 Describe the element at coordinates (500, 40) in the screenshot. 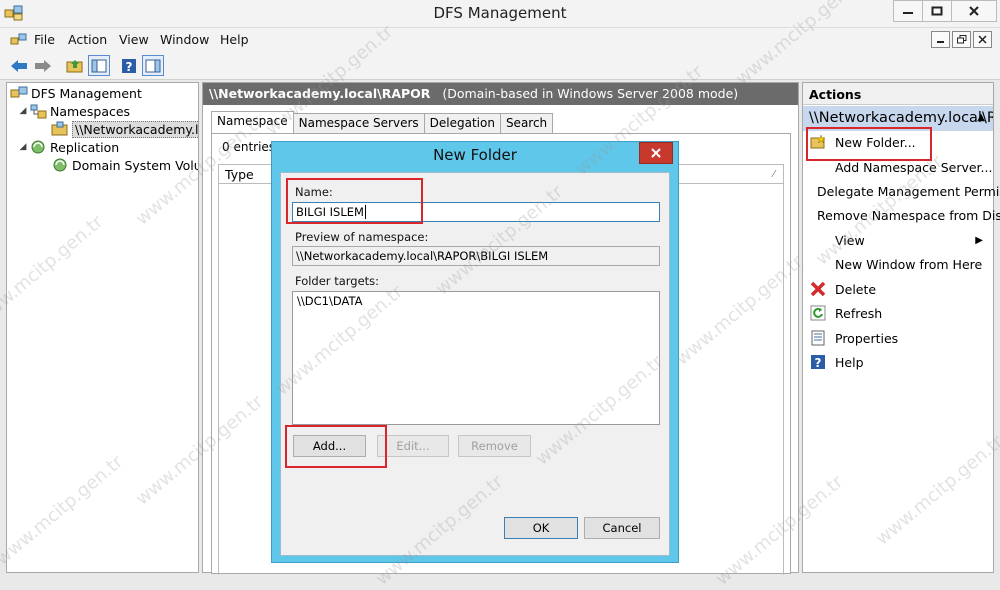

I see `menu-bar: File Action View Window Help` at that location.